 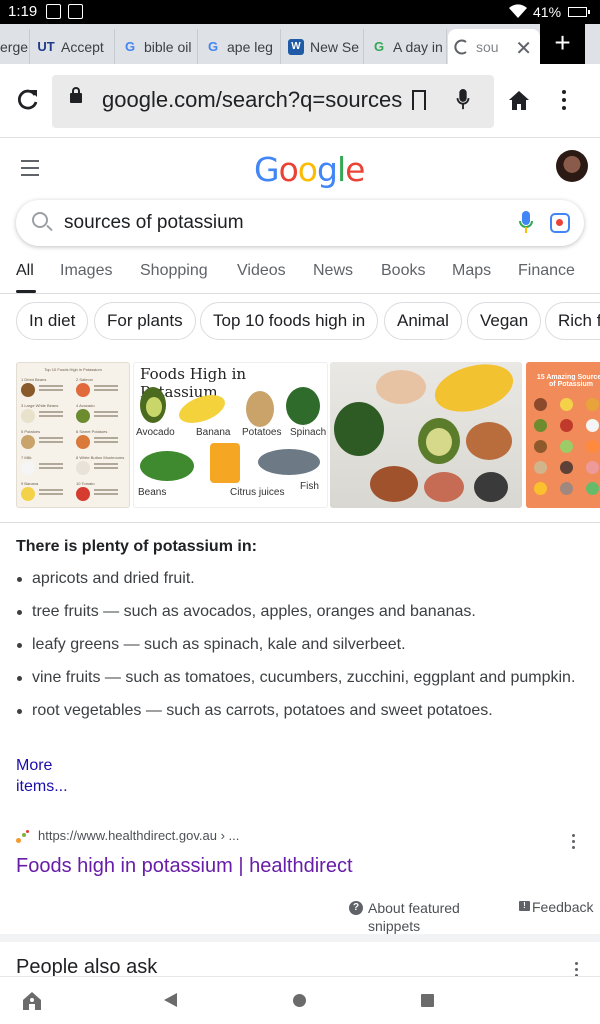 What do you see at coordinates (403, 271) in the screenshot?
I see `tab-books: Books` at bounding box center [403, 271].